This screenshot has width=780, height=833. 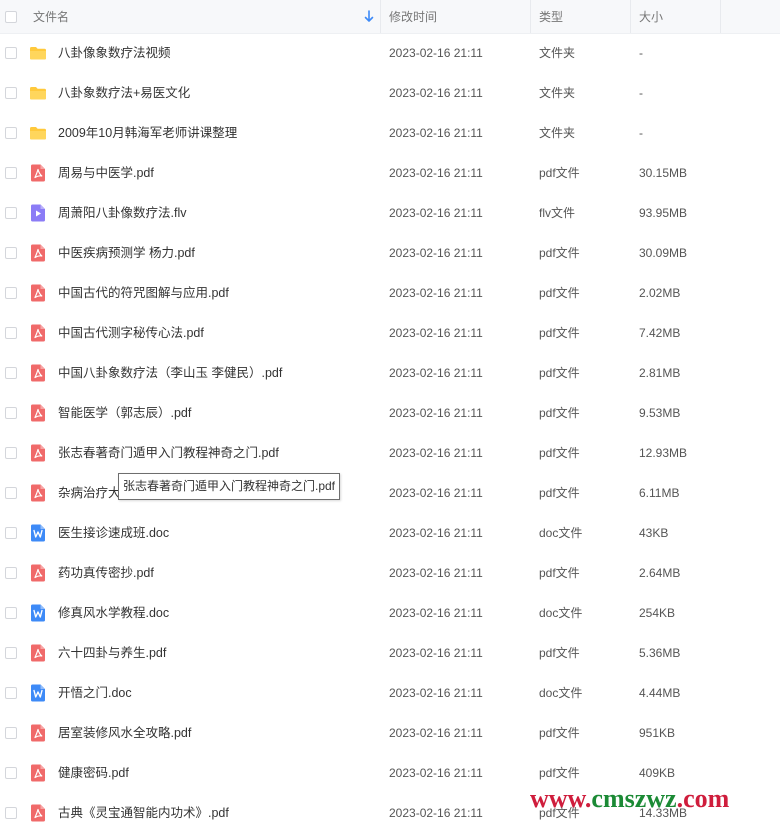 I want to click on file-type: flv文件, so click(x=557, y=213).